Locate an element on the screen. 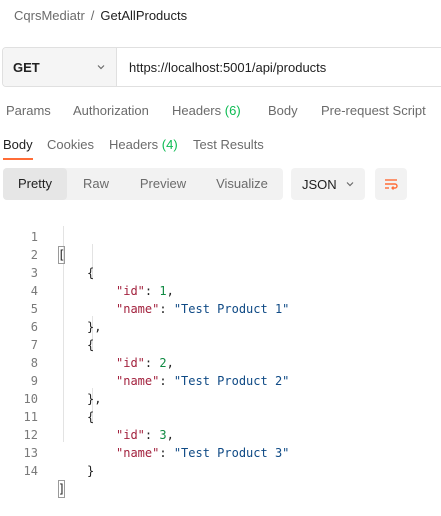  response-tab-headers-label: Headers is located at coordinates (134, 144).